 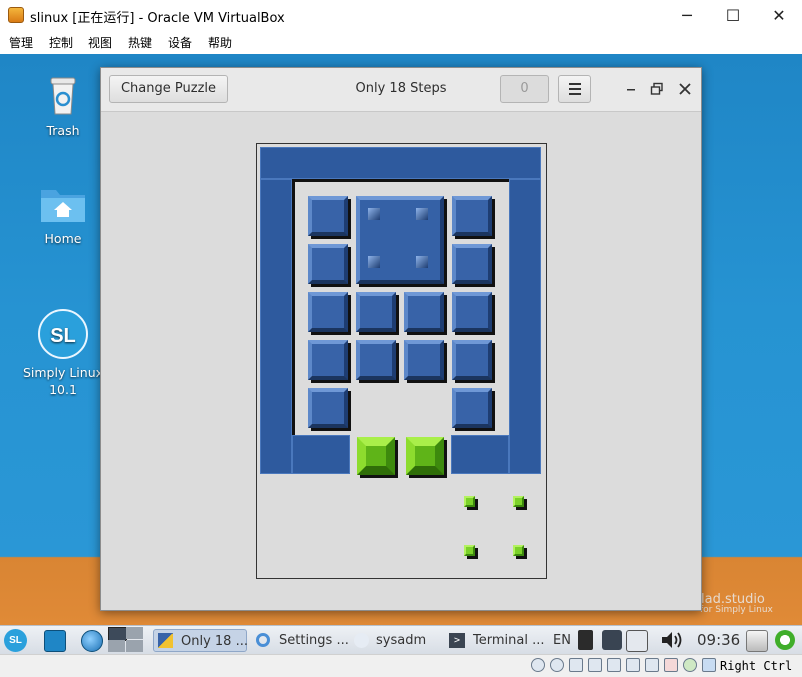 I want to click on menu-help: 帮助, so click(x=220, y=42).